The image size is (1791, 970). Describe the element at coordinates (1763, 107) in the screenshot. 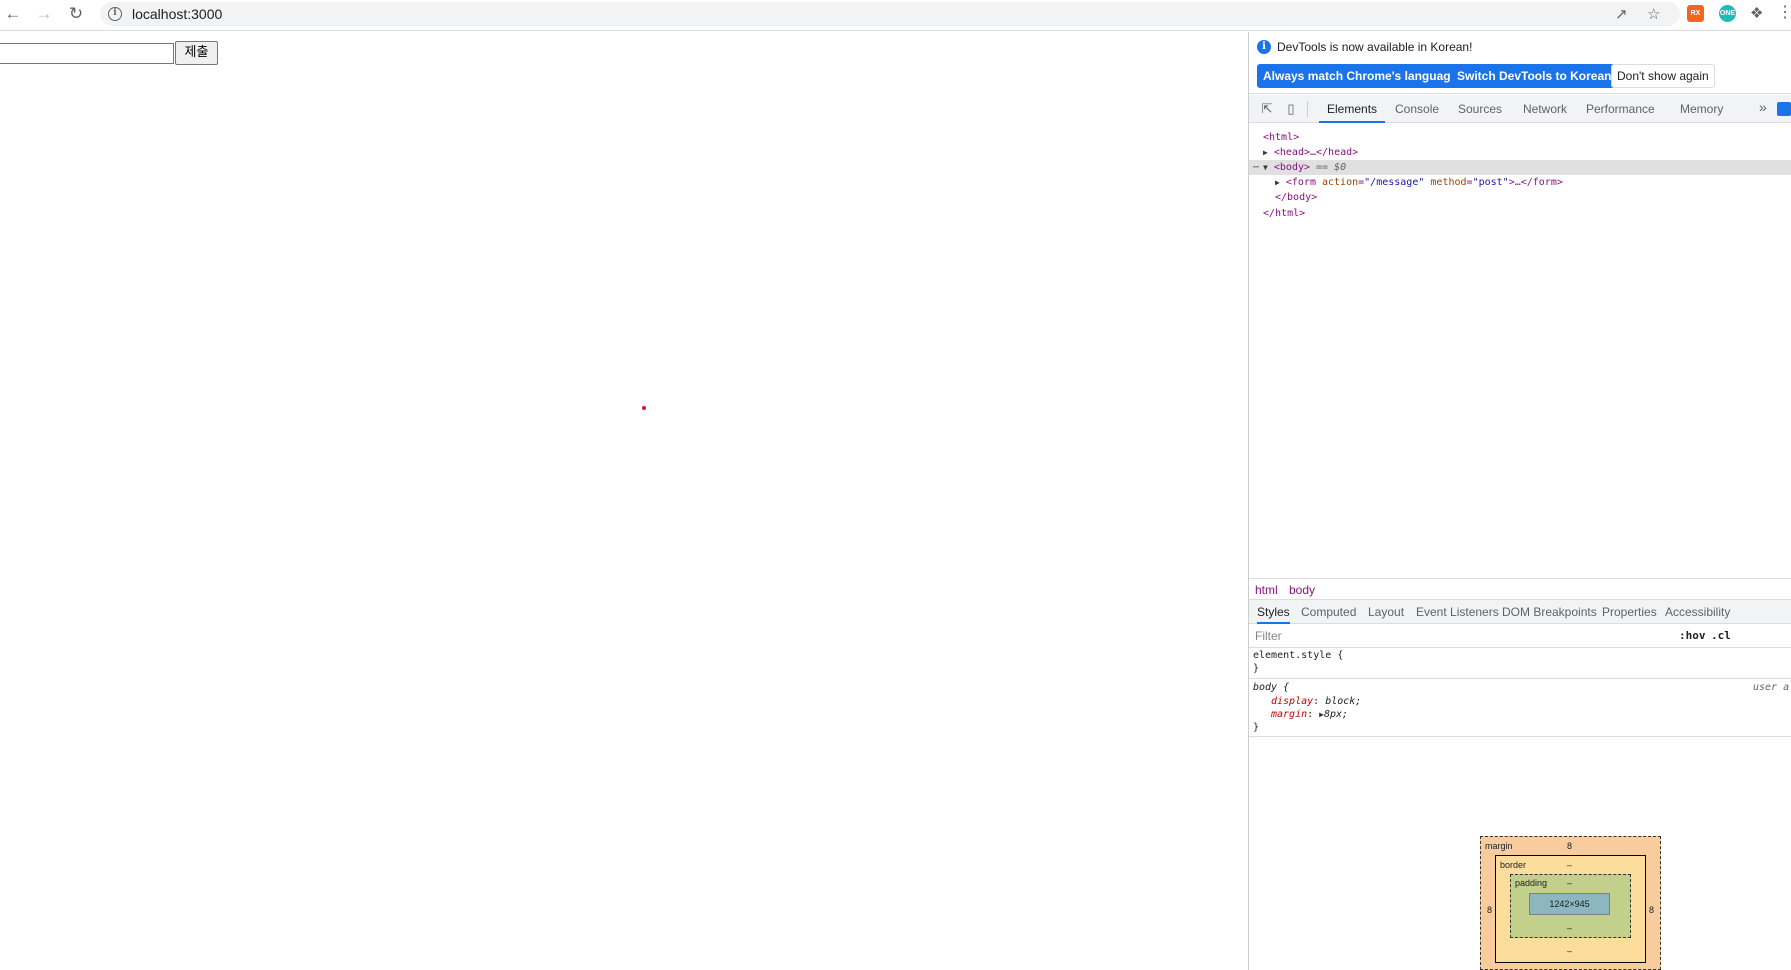

I see `more-tabs-chevron-icon: »` at that location.